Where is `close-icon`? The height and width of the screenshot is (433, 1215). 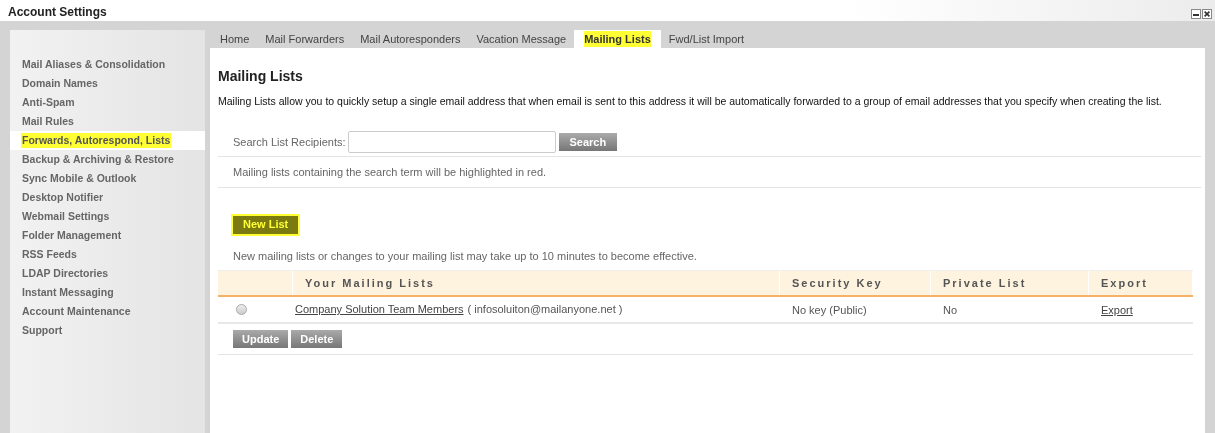
close-icon is located at coordinates (1207, 13).